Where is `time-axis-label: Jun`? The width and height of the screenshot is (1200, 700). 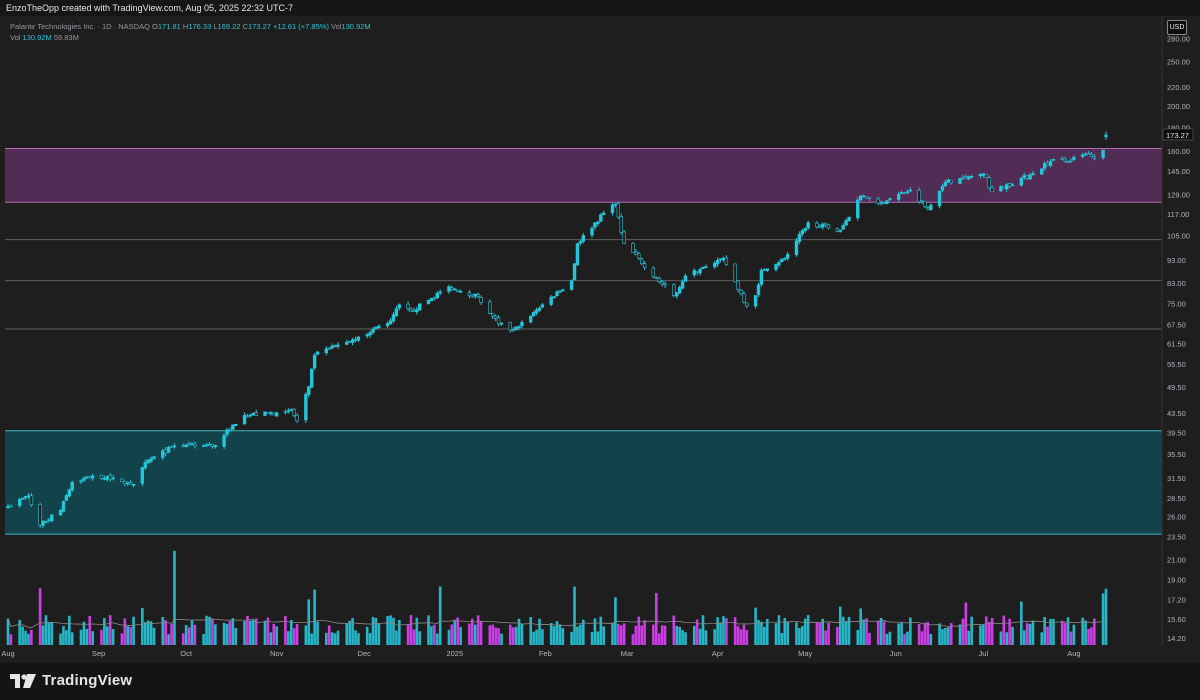 time-axis-label: Jun is located at coordinates (896, 653).